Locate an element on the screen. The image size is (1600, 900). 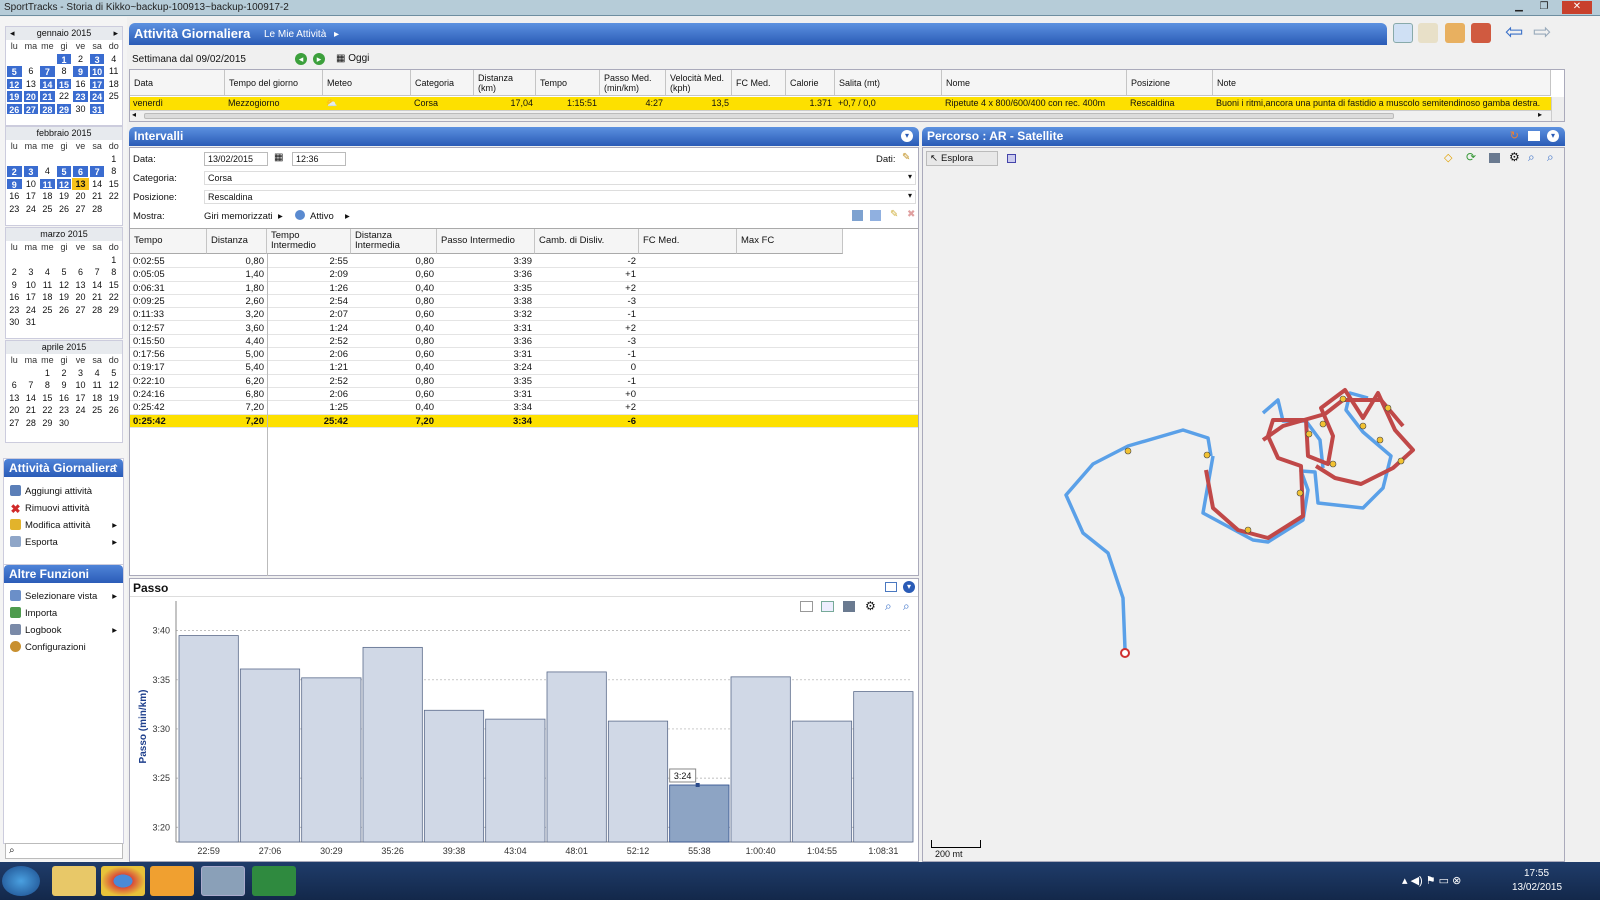
sync-icon: ⟳ is located at coordinates (1471, 157).